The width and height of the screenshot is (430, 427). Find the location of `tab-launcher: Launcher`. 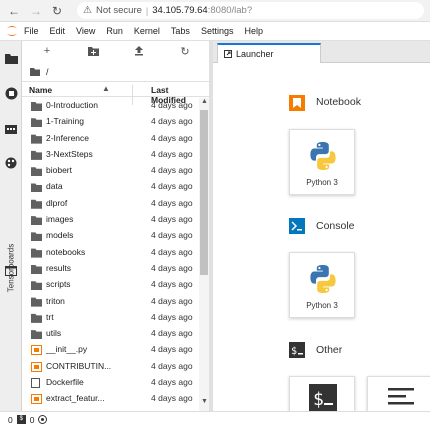

tab-launcher: Launcher is located at coordinates (269, 53).